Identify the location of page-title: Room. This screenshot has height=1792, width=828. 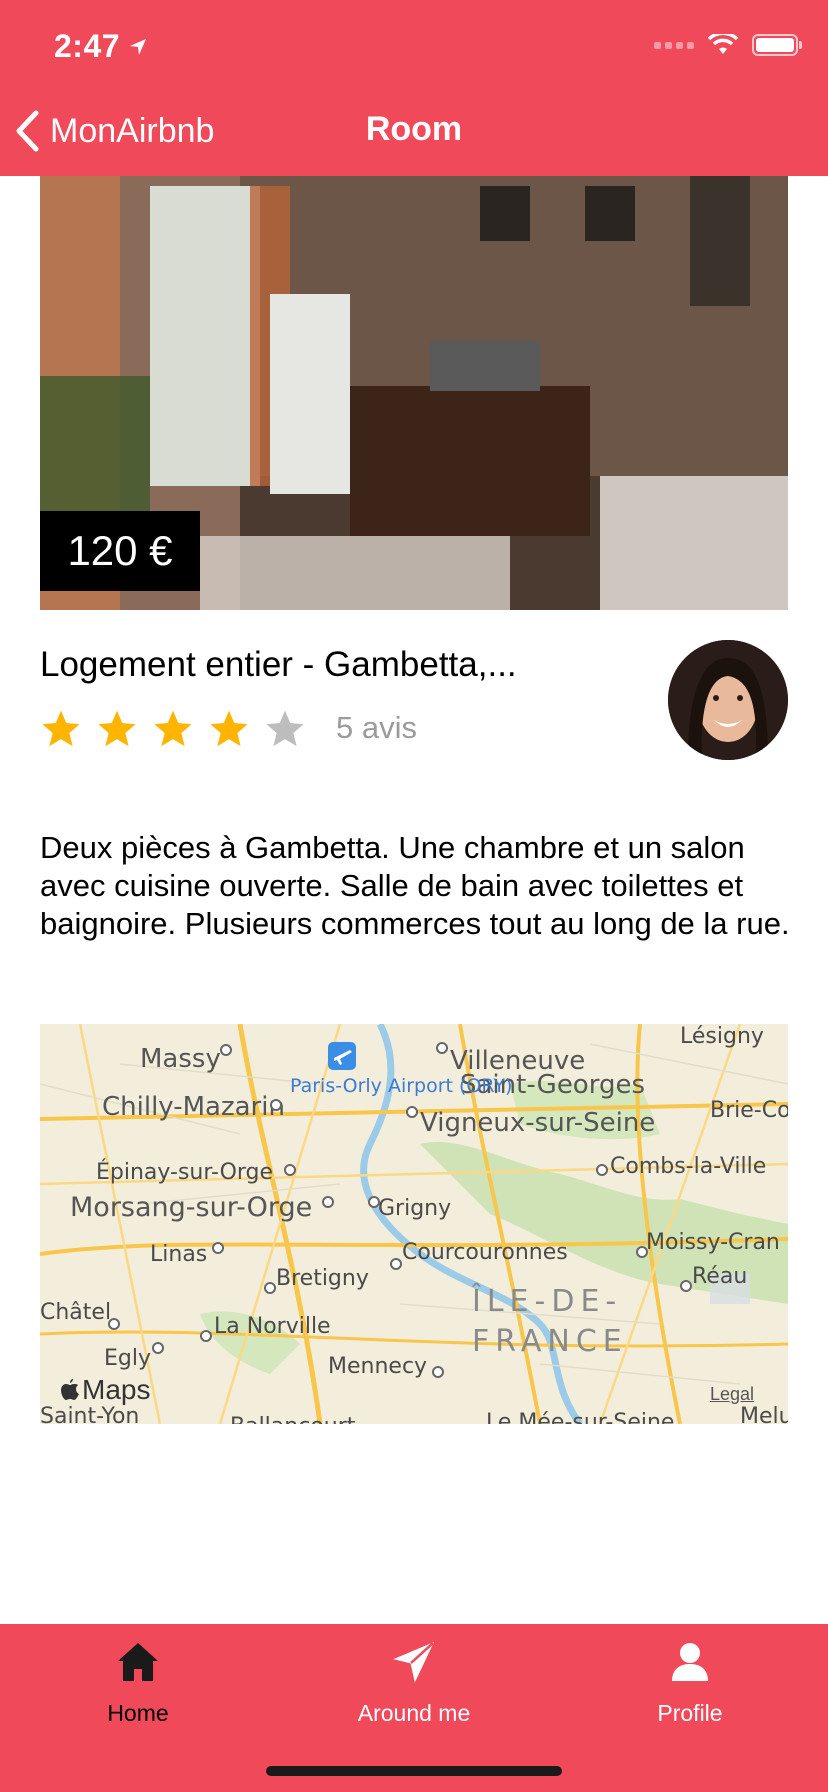
(414, 129).